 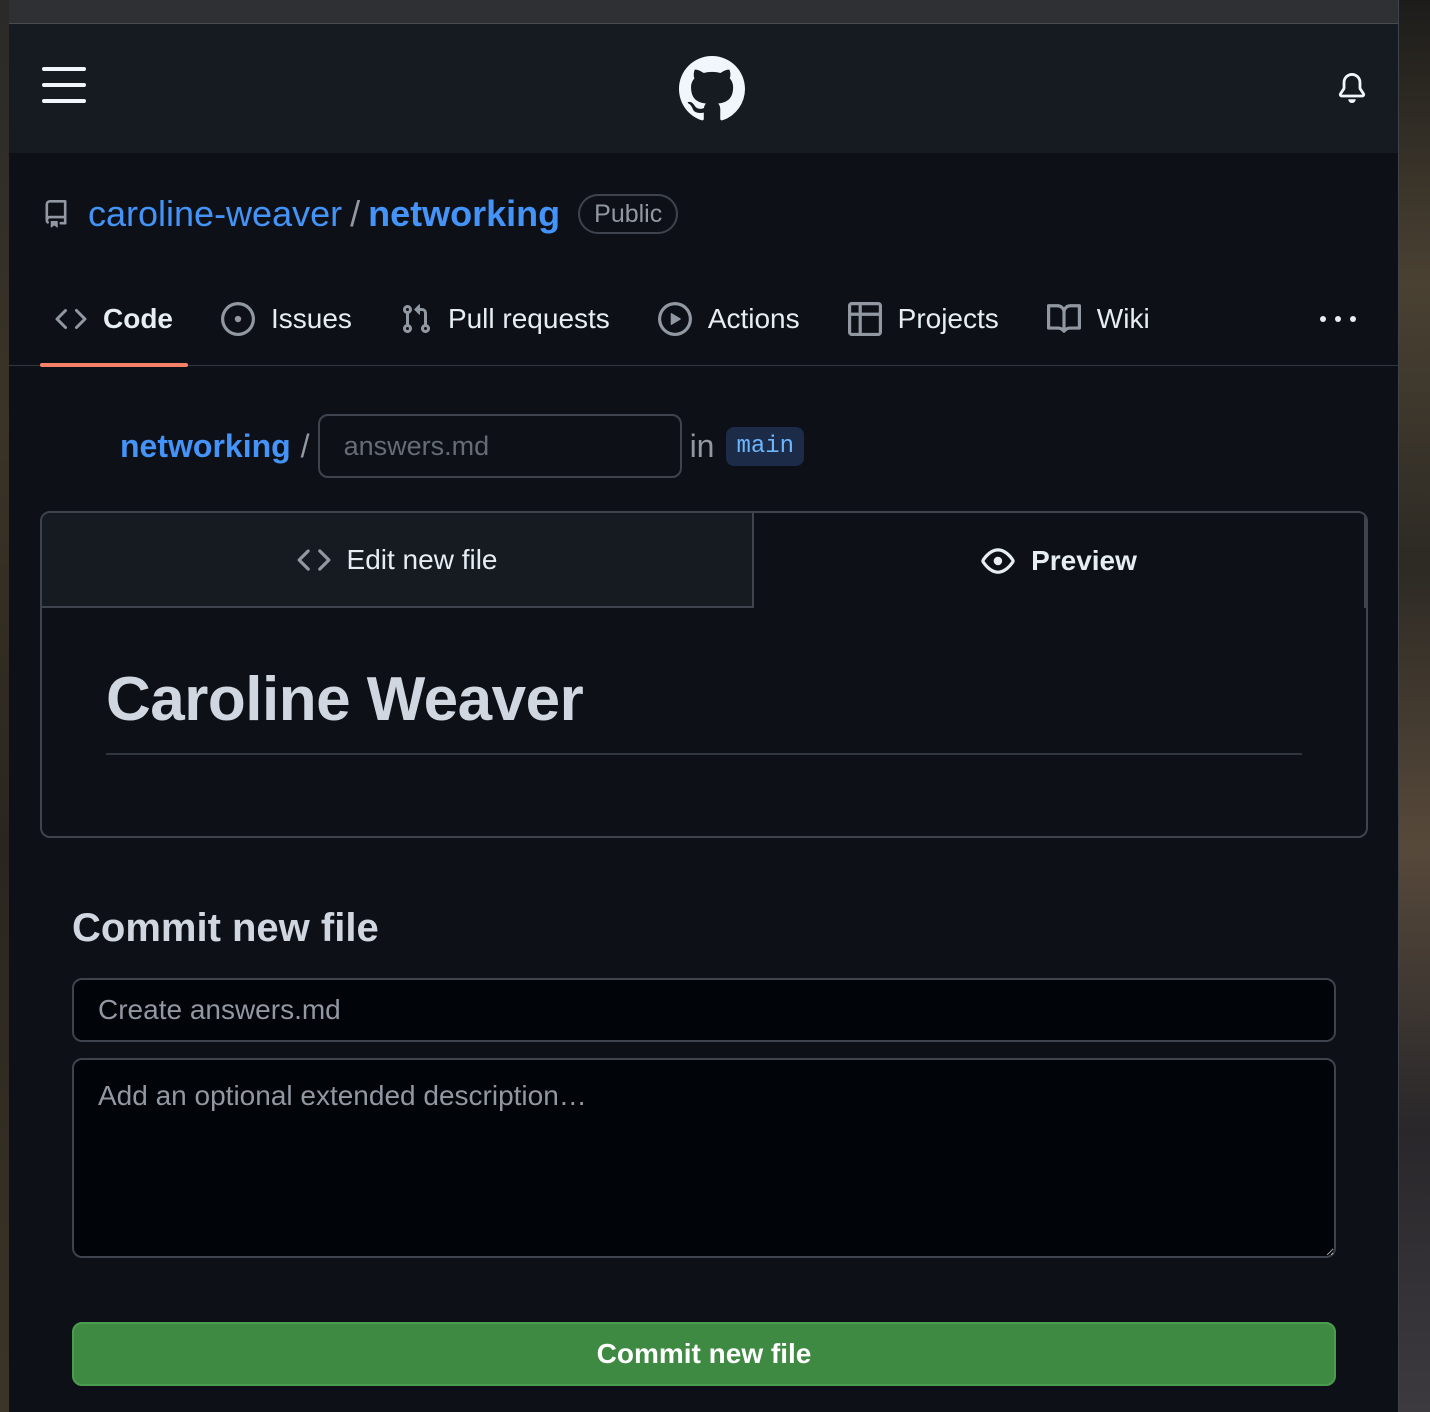 I want to click on tab-preview: Preview, so click(x=1060, y=560).